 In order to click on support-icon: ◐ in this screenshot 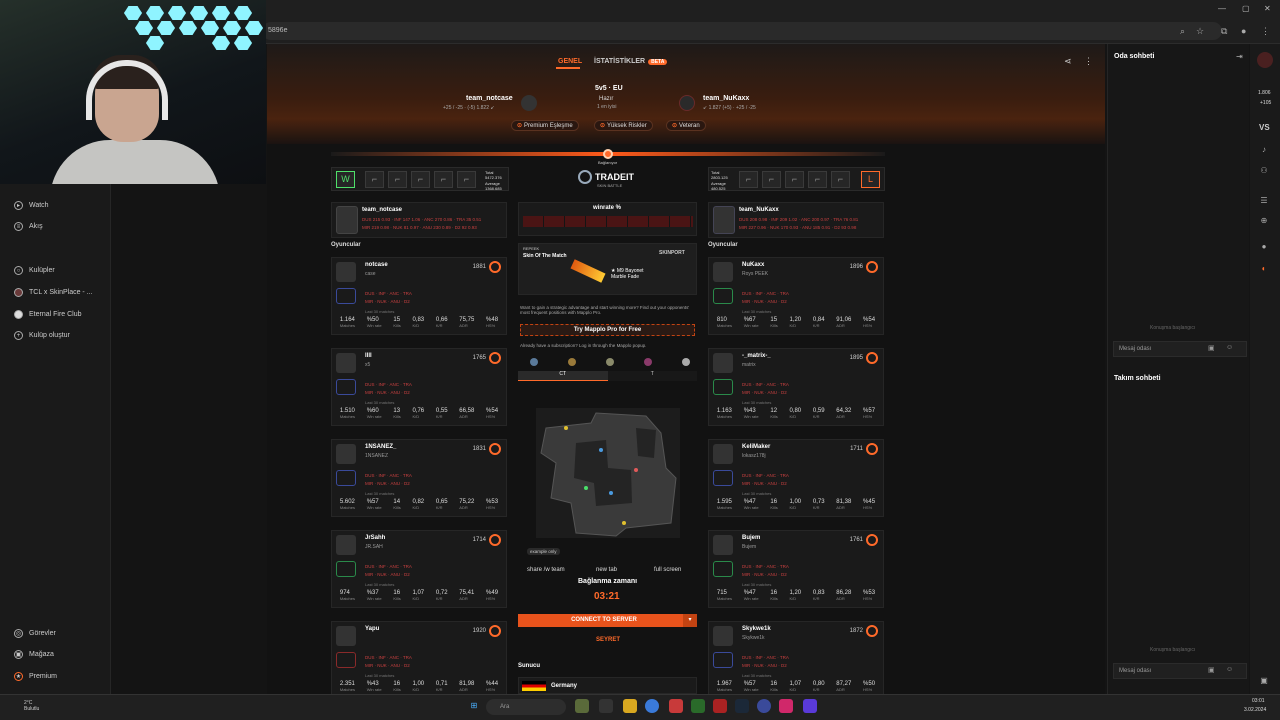, I will do `click(1264, 270)`.